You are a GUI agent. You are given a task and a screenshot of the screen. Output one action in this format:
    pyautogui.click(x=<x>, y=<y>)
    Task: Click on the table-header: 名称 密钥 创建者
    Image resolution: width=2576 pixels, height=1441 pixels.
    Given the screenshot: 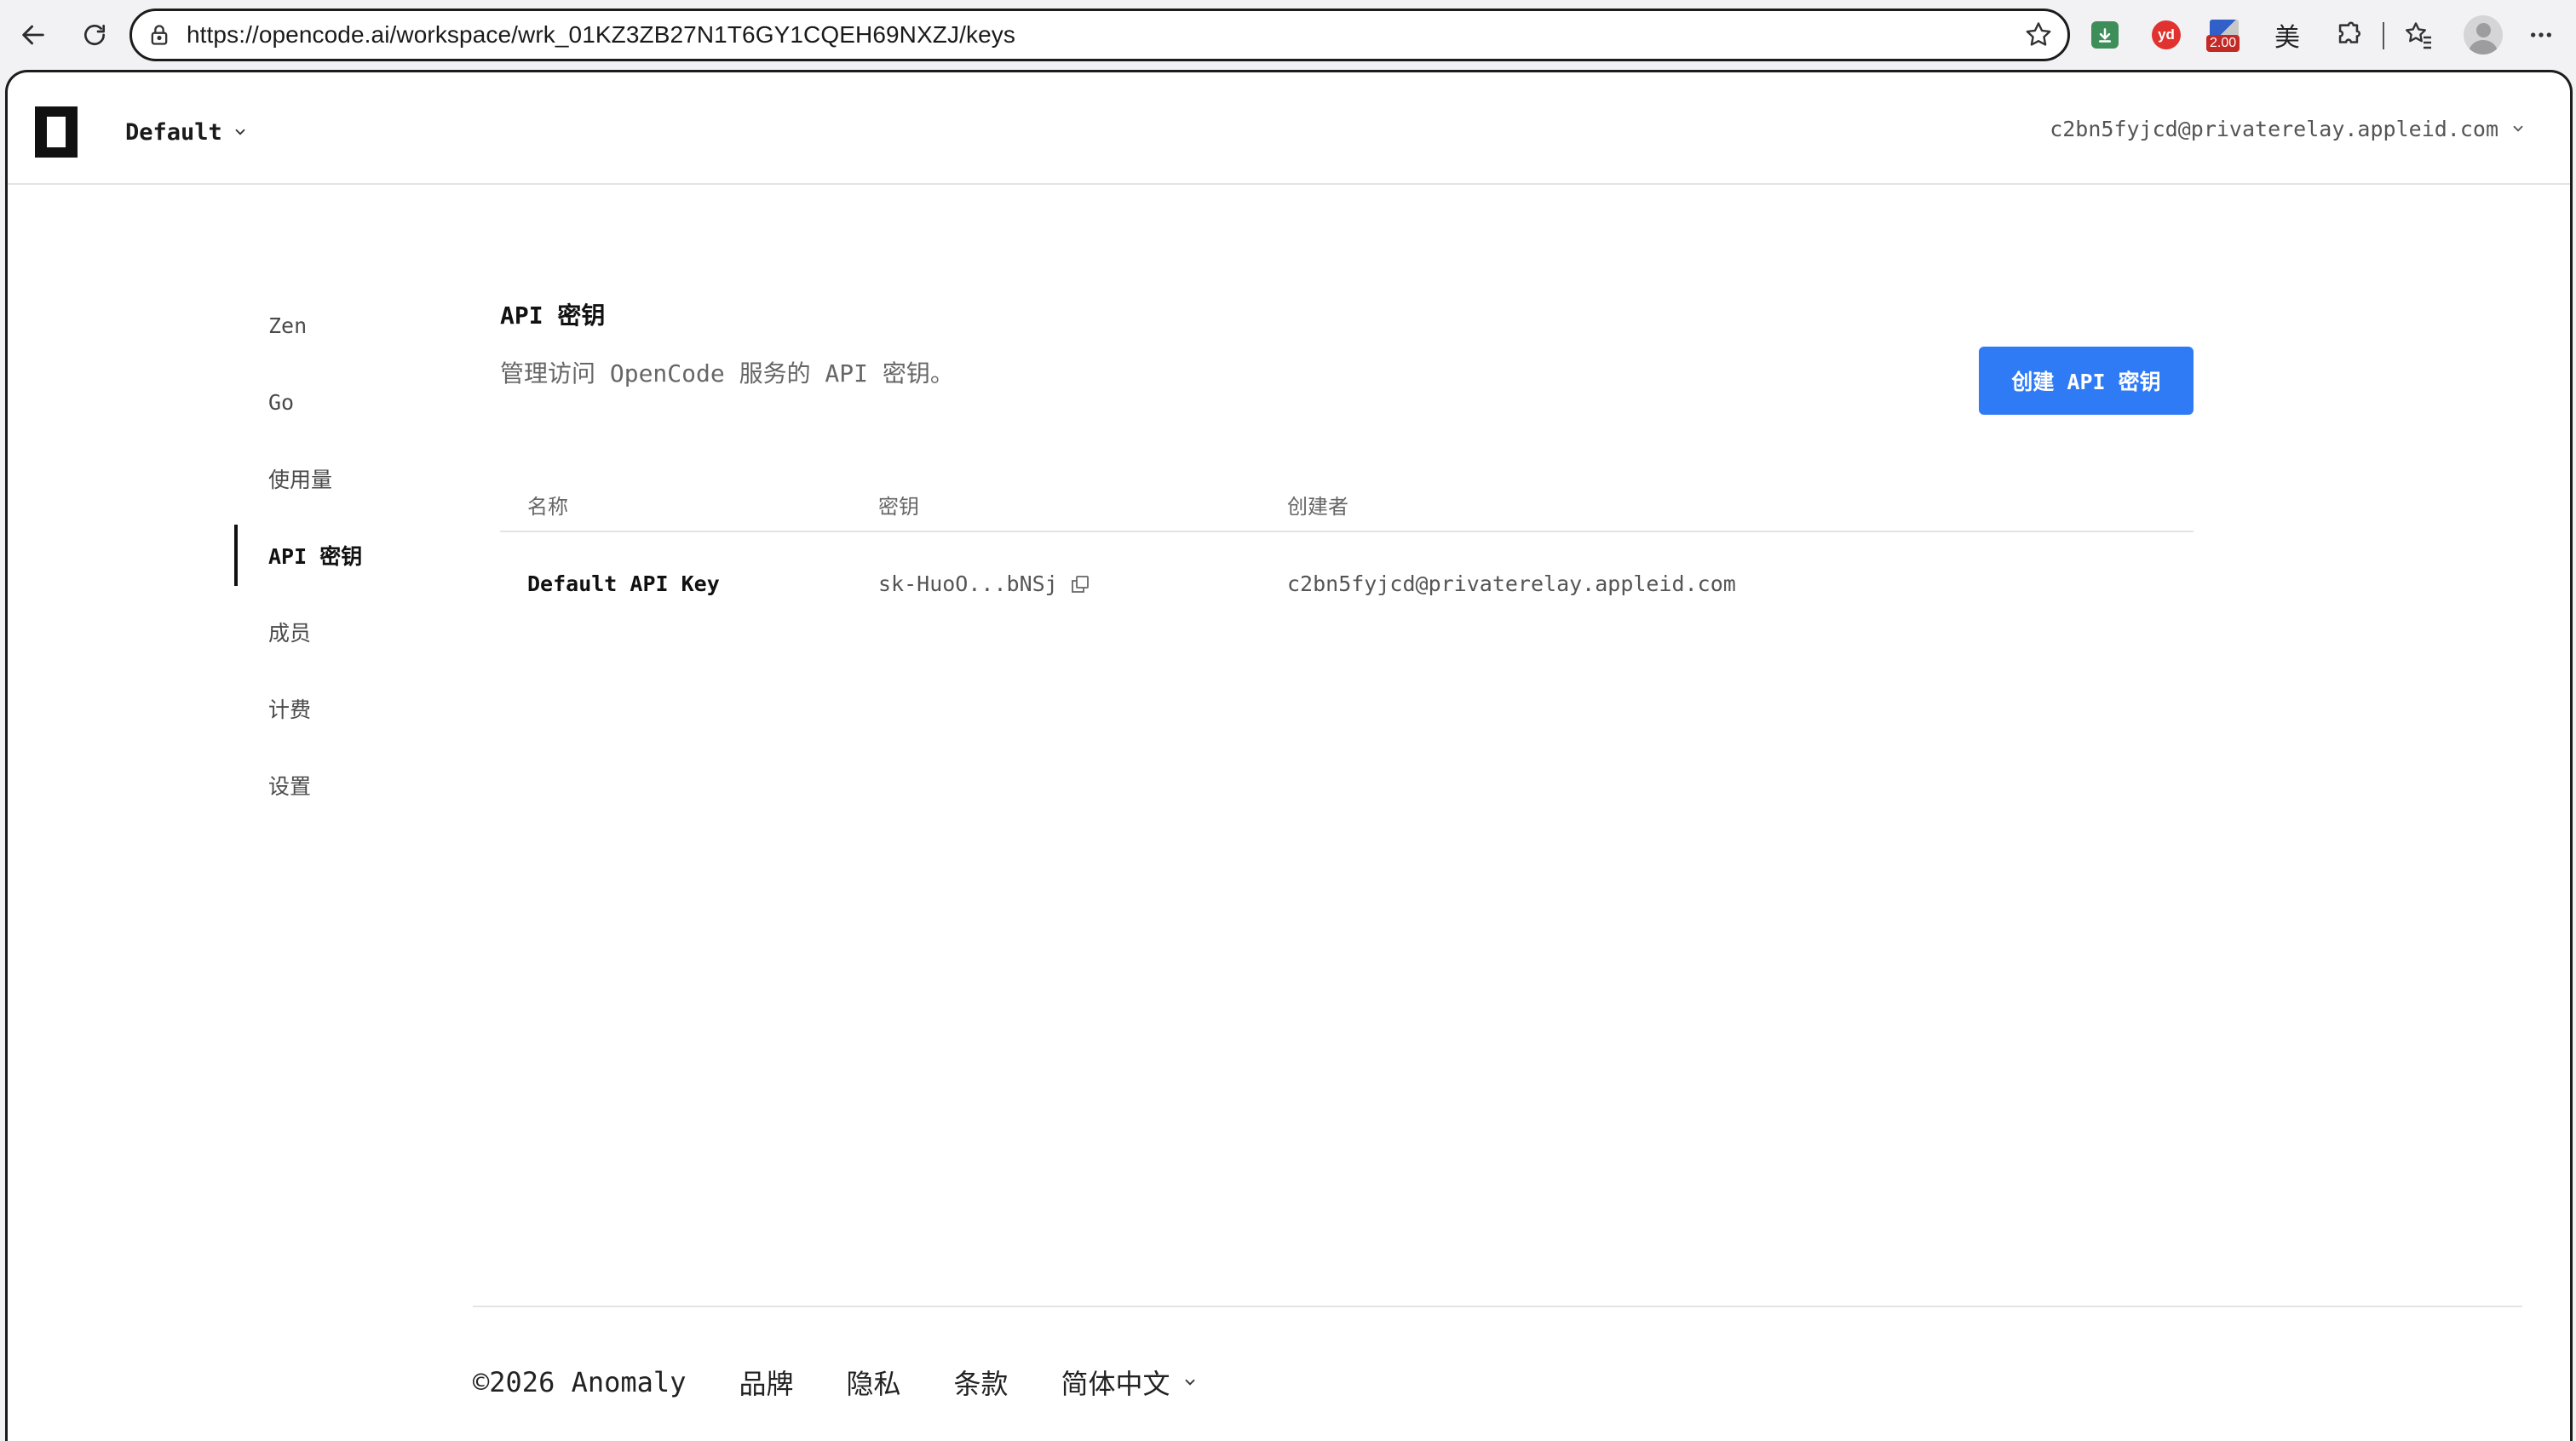 What is the action you would take?
    pyautogui.click(x=1347, y=502)
    